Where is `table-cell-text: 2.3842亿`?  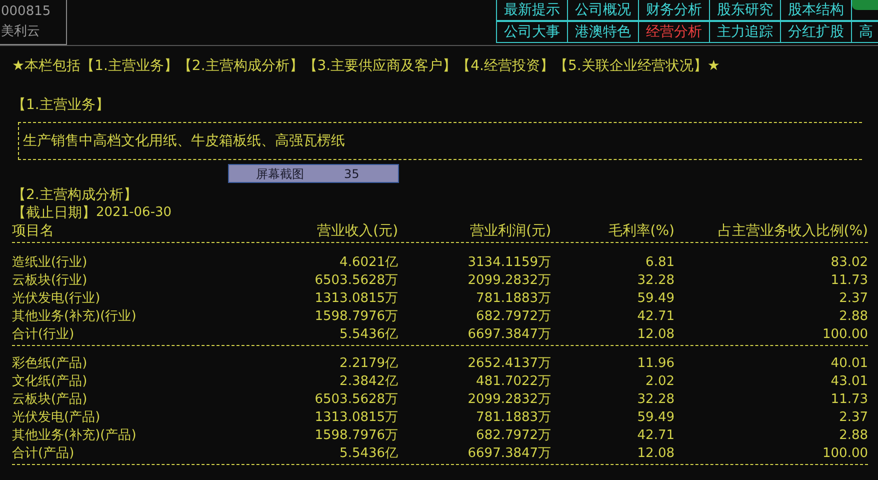 table-cell-text: 2.3842亿 is located at coordinates (368, 382).